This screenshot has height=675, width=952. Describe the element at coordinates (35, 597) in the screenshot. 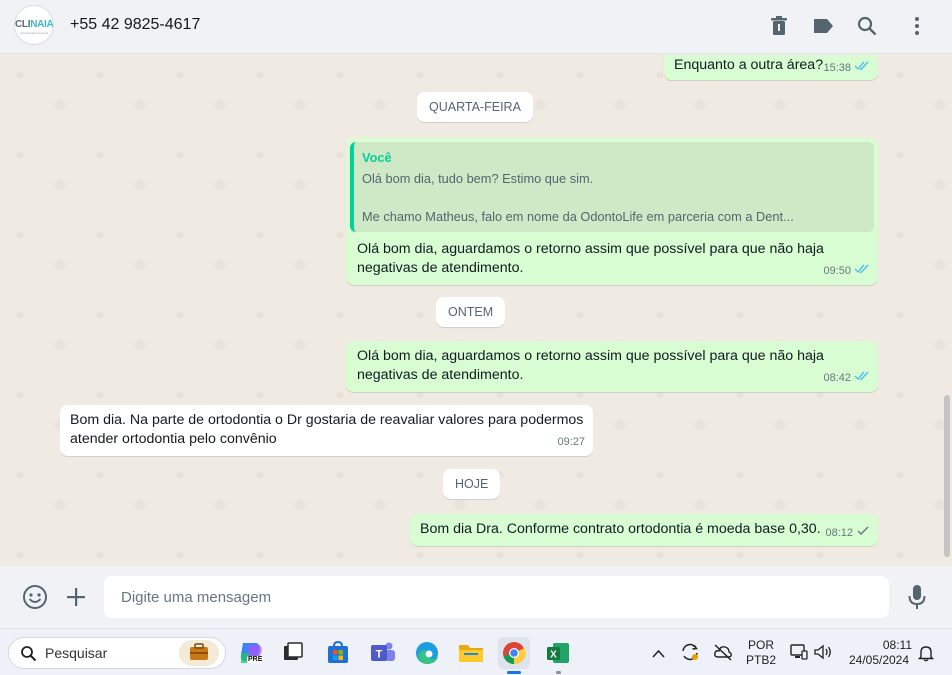

I see `emoji-icon` at that location.